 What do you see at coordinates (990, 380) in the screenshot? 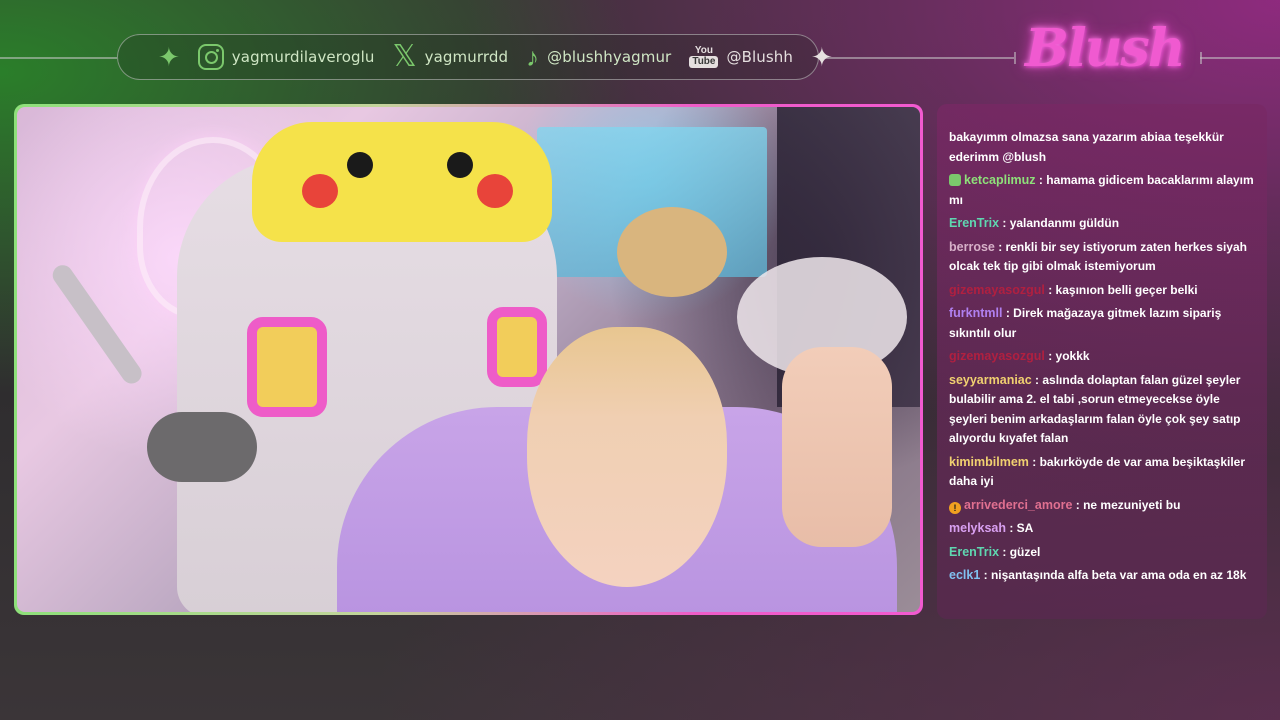
I see `chat-username: seyyarmaniac` at bounding box center [990, 380].